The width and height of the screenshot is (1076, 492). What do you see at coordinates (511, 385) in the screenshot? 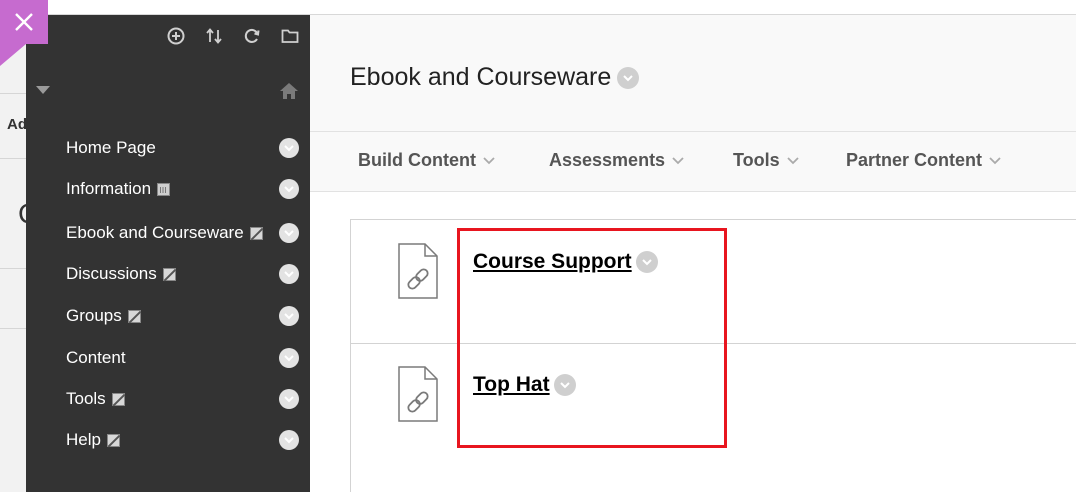
I see `content-item-title: Top Hat` at bounding box center [511, 385].